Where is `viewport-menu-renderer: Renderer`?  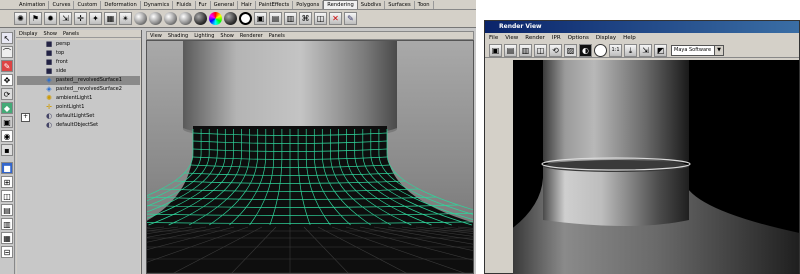 viewport-menu-renderer: Renderer is located at coordinates (251, 35).